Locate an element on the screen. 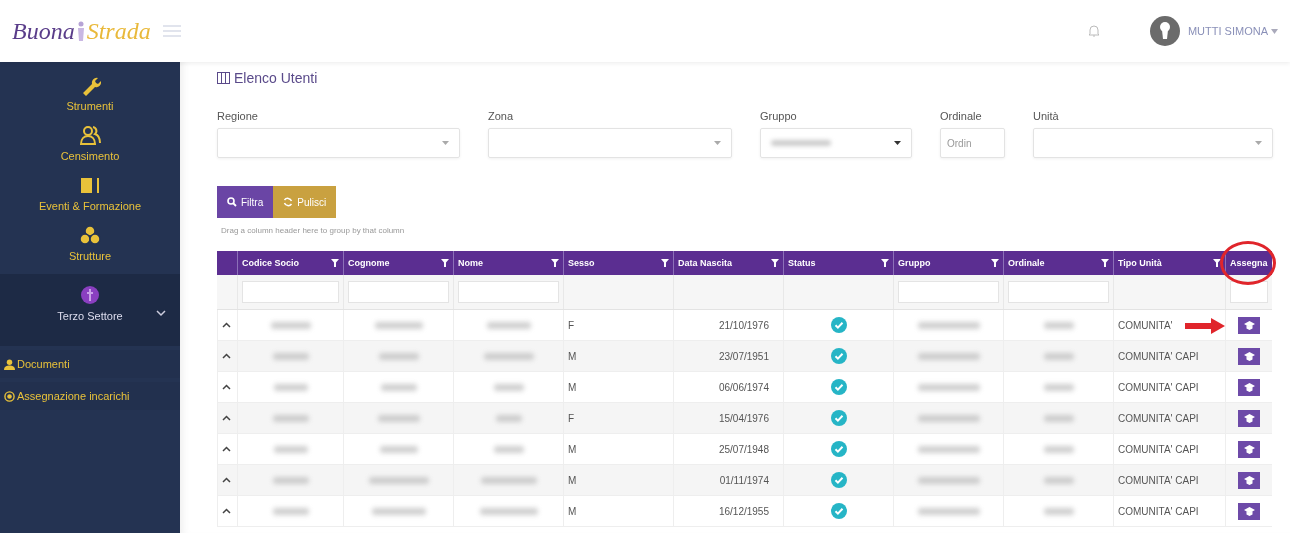 Image resolution: width=1290 pixels, height=533 pixels. figure-icon is located at coordinates (80, 31).